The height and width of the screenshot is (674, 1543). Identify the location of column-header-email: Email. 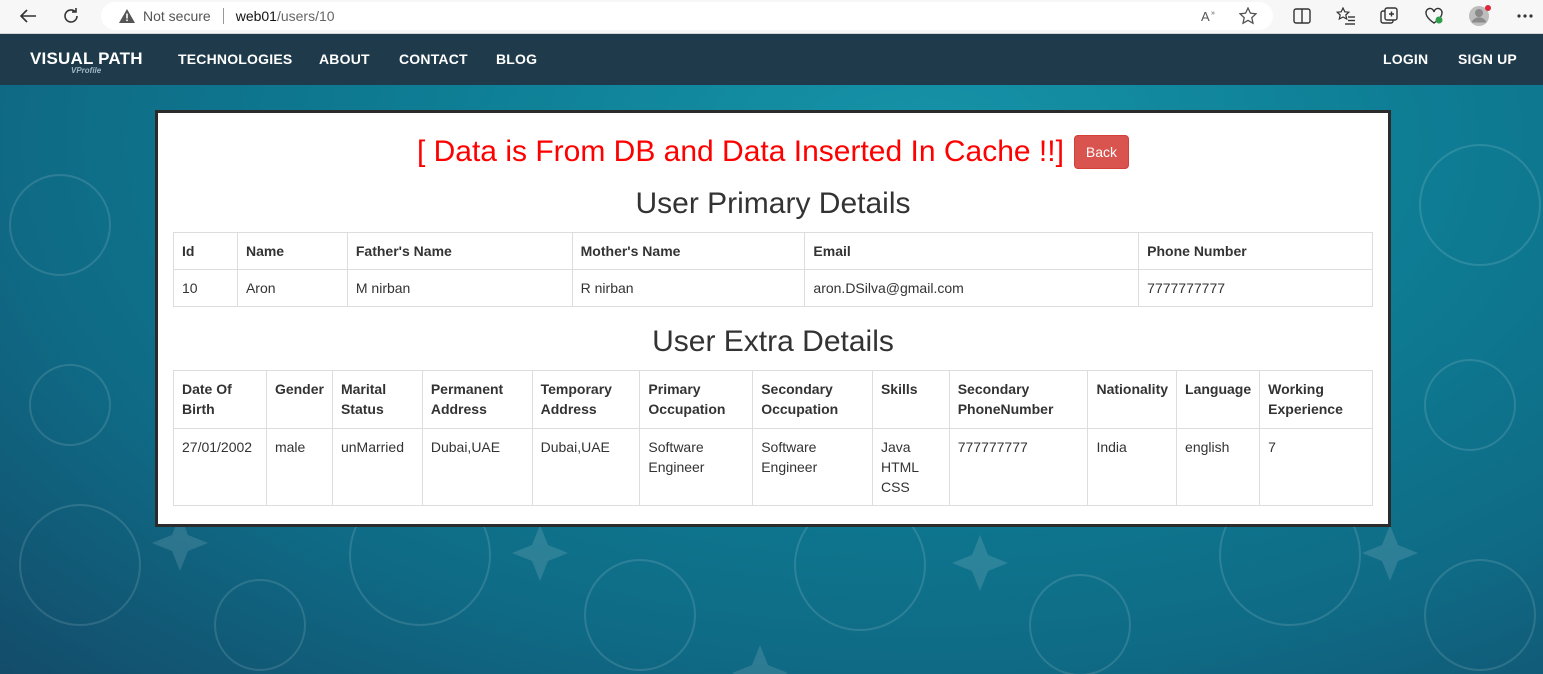
(972, 251).